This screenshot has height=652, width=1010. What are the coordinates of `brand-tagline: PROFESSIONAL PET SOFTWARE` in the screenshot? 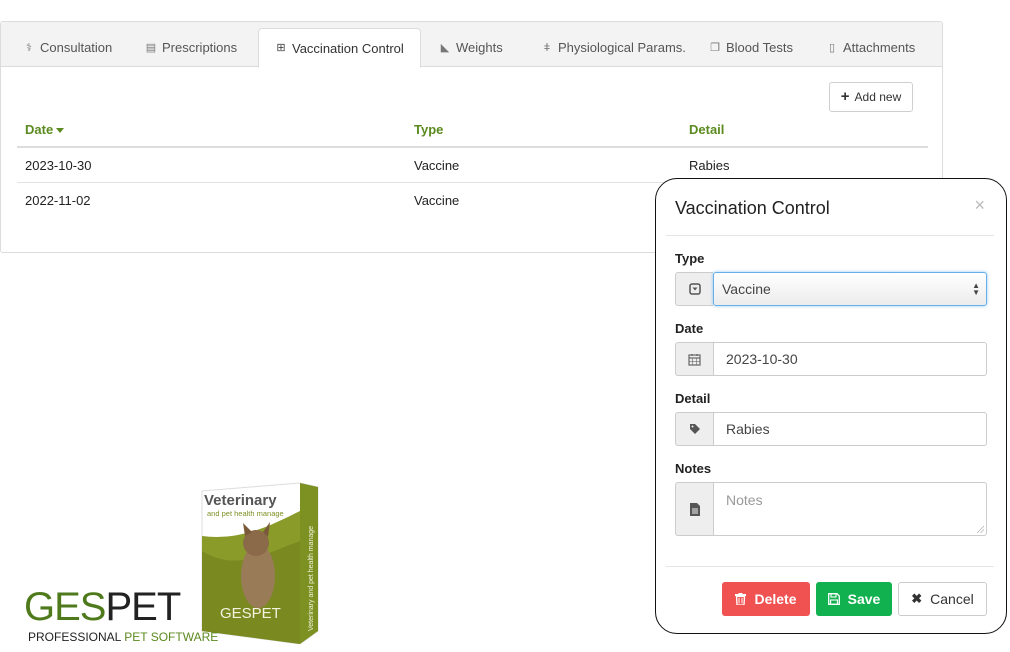 It's located at (123, 637).